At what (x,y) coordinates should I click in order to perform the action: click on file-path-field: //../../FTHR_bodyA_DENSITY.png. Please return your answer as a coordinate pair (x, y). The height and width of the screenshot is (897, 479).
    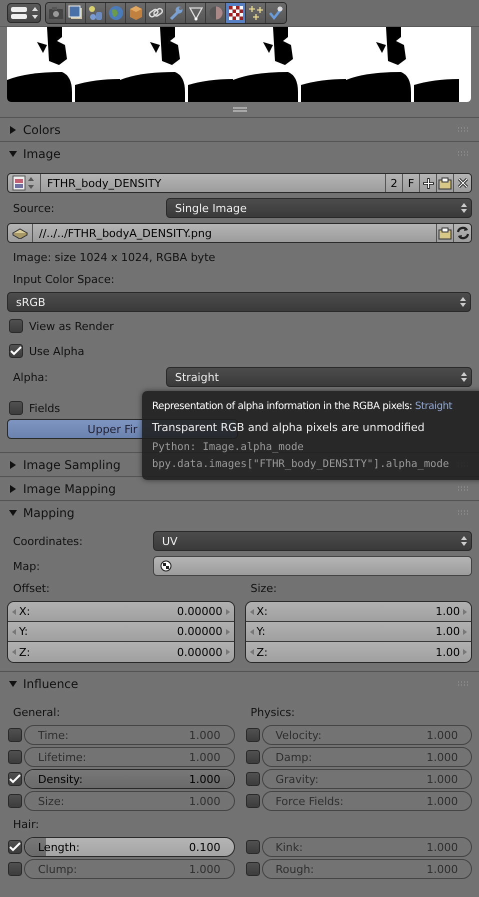
    Looking at the image, I should click on (235, 233).